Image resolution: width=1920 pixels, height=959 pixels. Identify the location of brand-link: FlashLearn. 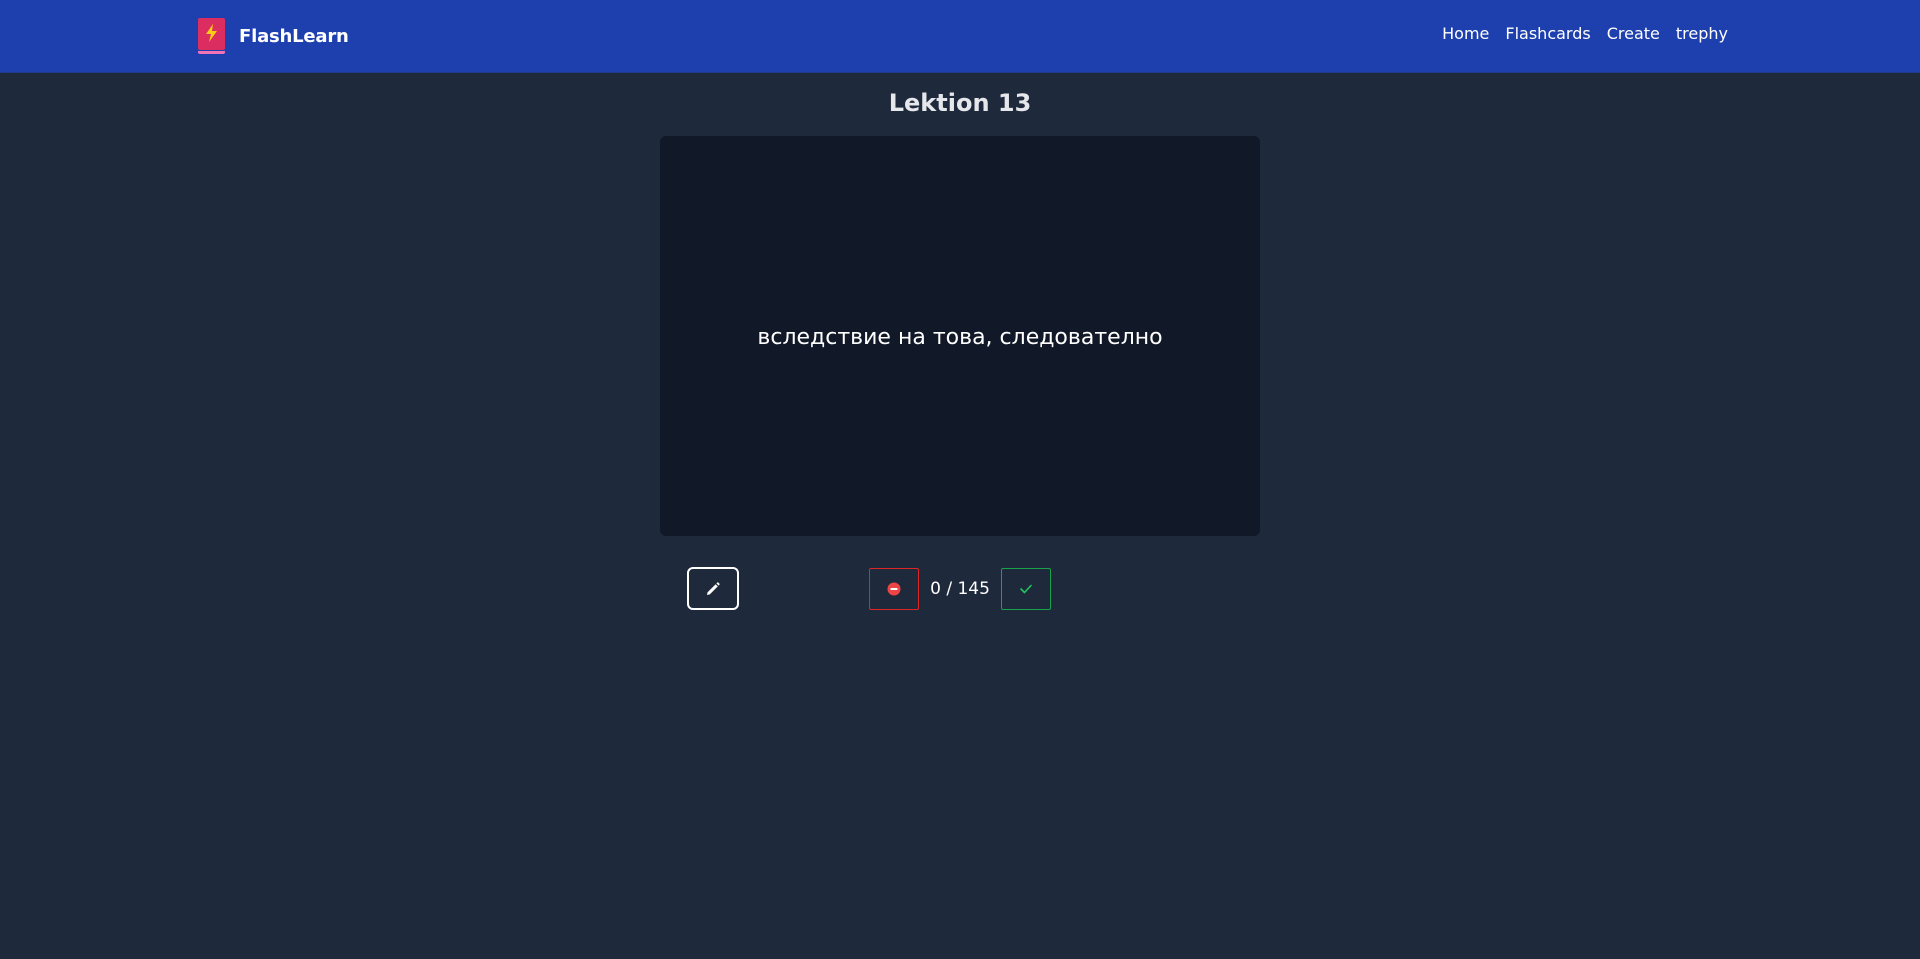
(273, 36).